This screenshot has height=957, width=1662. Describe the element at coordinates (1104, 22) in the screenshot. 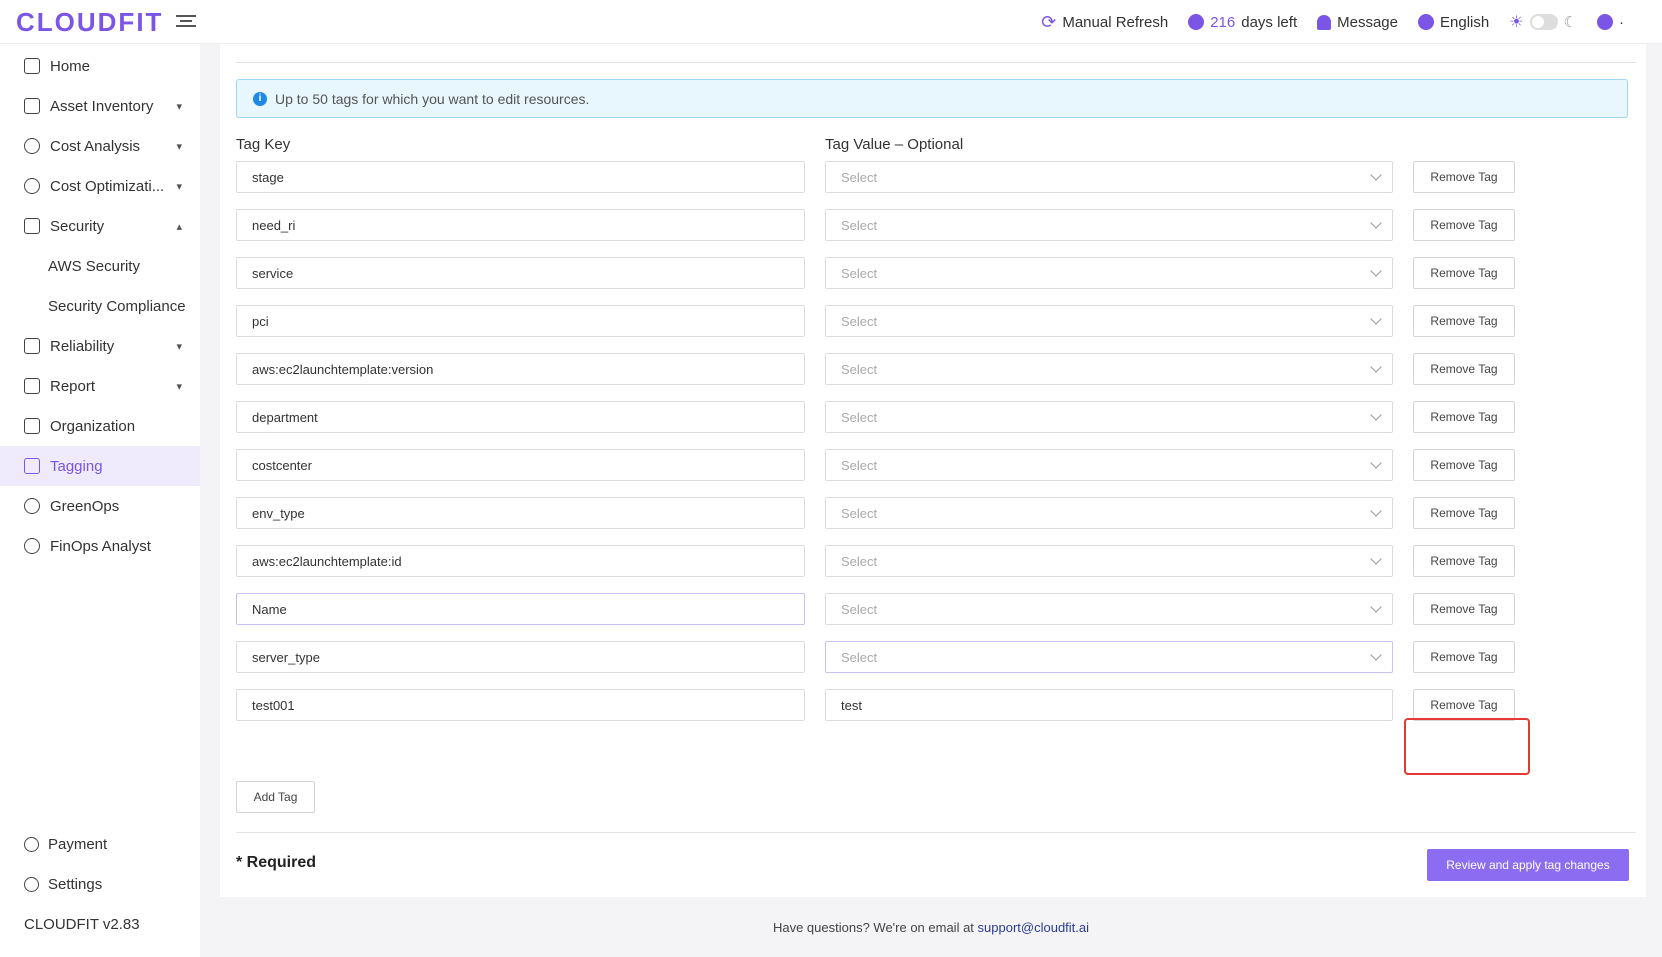

I see `manual-refresh-button: ⟳ Manual Refresh` at that location.